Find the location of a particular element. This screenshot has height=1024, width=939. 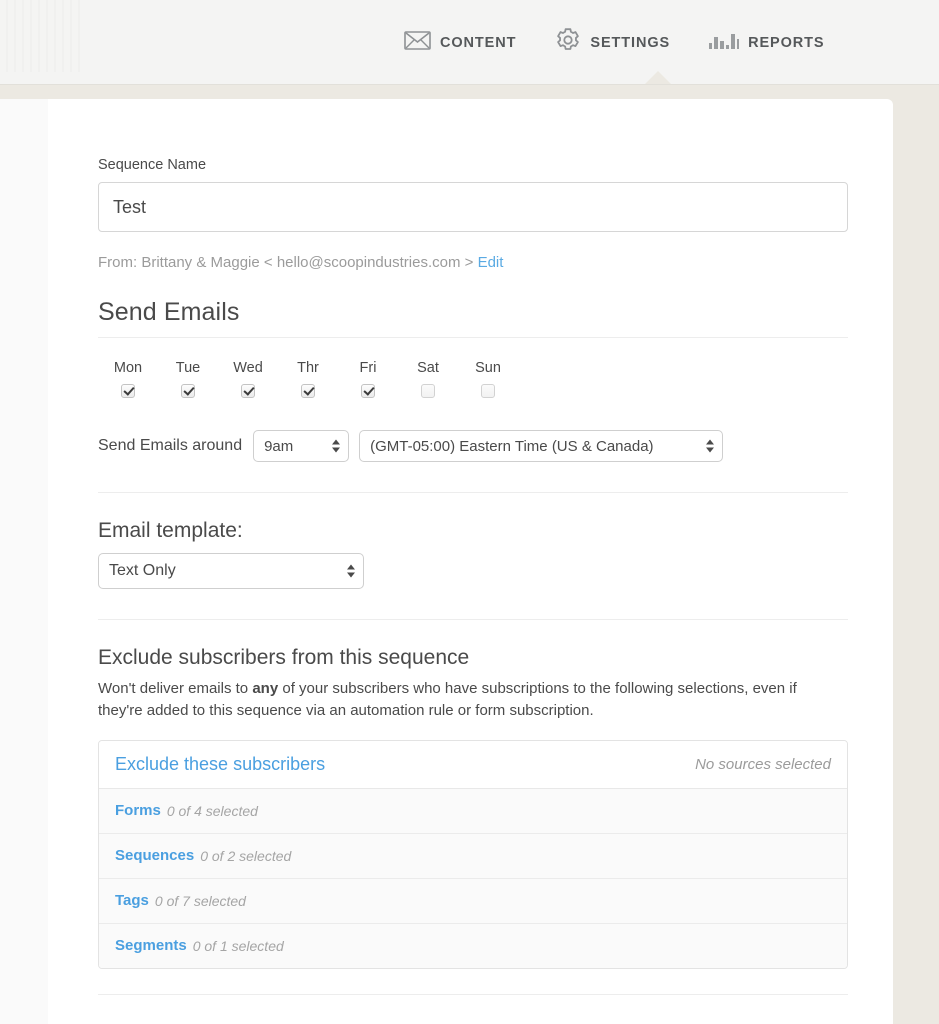

exclusion-row-sequences: Sequences 0 of 2 selected is located at coordinates (473, 856).